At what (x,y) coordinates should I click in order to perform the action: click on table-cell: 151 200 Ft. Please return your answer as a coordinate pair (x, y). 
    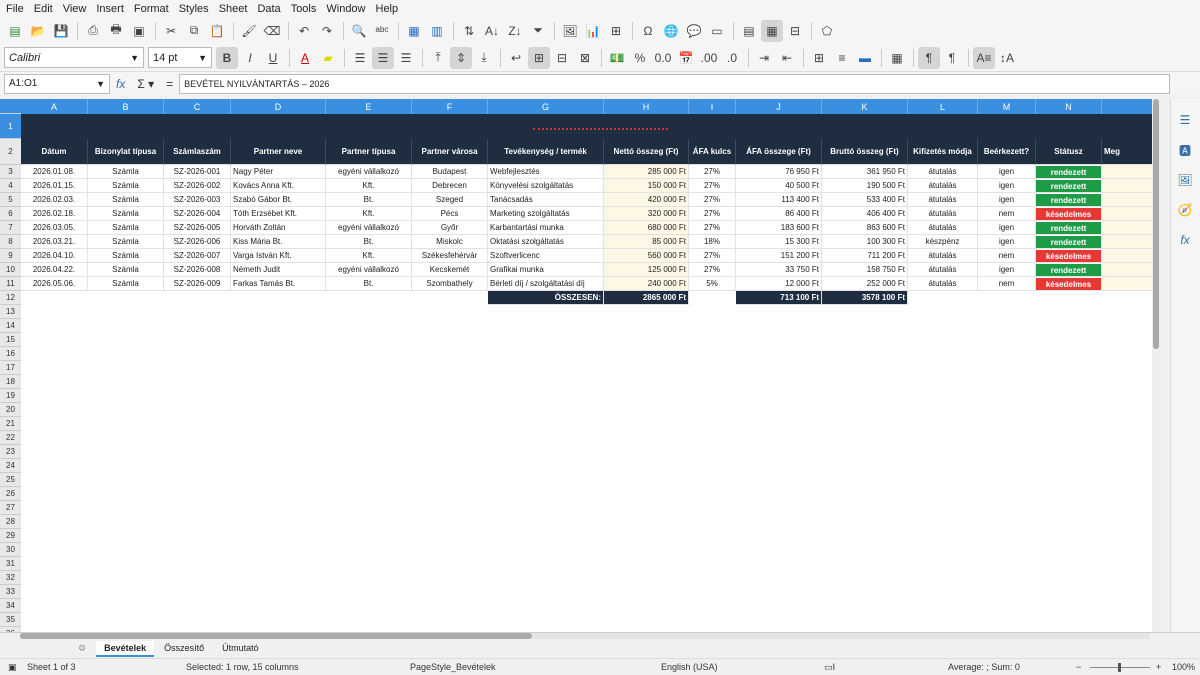
    Looking at the image, I should click on (779, 256).